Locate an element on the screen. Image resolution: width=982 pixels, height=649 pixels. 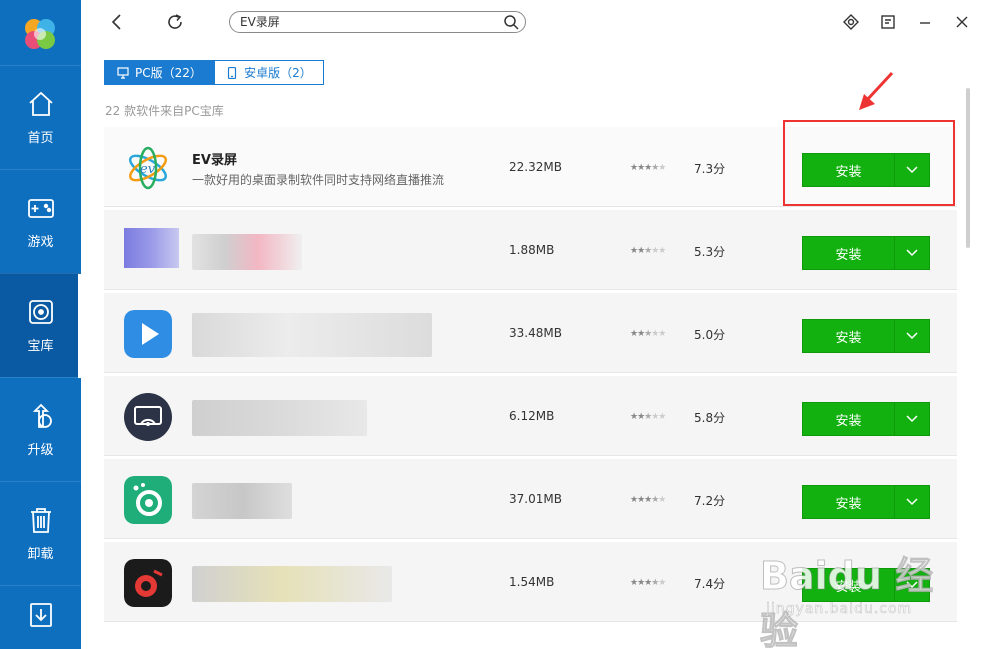
app-description: 一款好用的桌面录制软件同时支持网络直播推流 is located at coordinates (318, 180).